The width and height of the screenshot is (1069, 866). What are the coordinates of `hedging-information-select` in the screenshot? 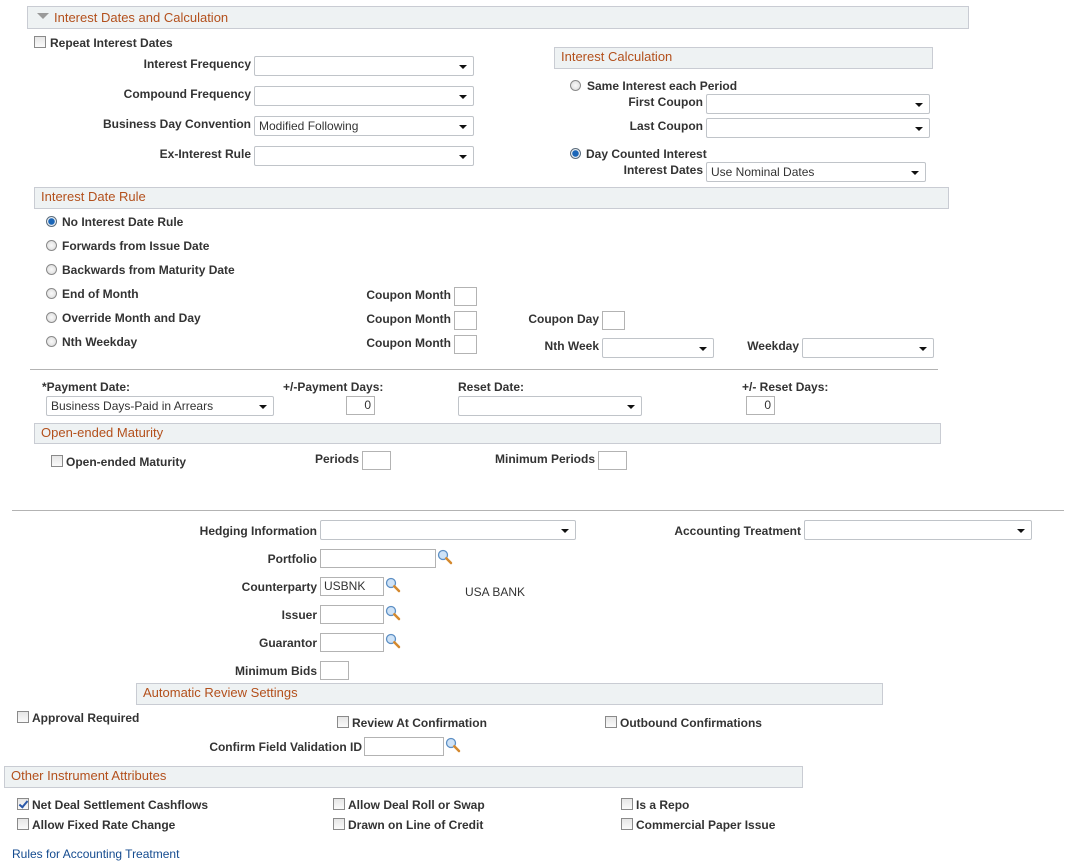 It's located at (448, 530).